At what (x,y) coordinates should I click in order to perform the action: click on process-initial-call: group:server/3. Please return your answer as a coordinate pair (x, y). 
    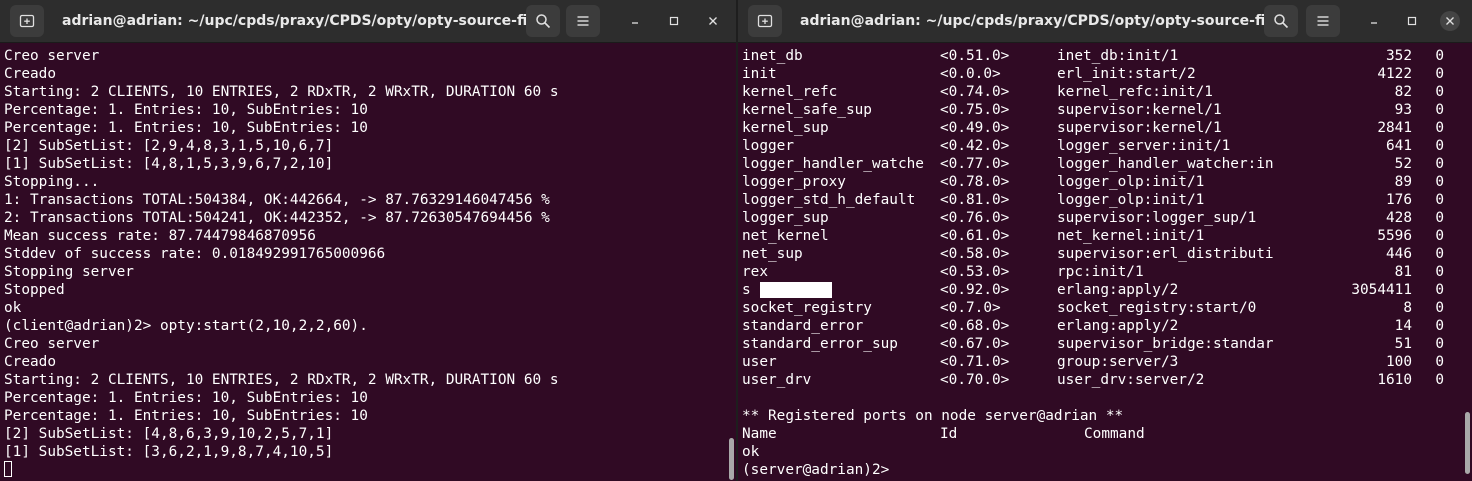
    Looking at the image, I should click on (1118, 362).